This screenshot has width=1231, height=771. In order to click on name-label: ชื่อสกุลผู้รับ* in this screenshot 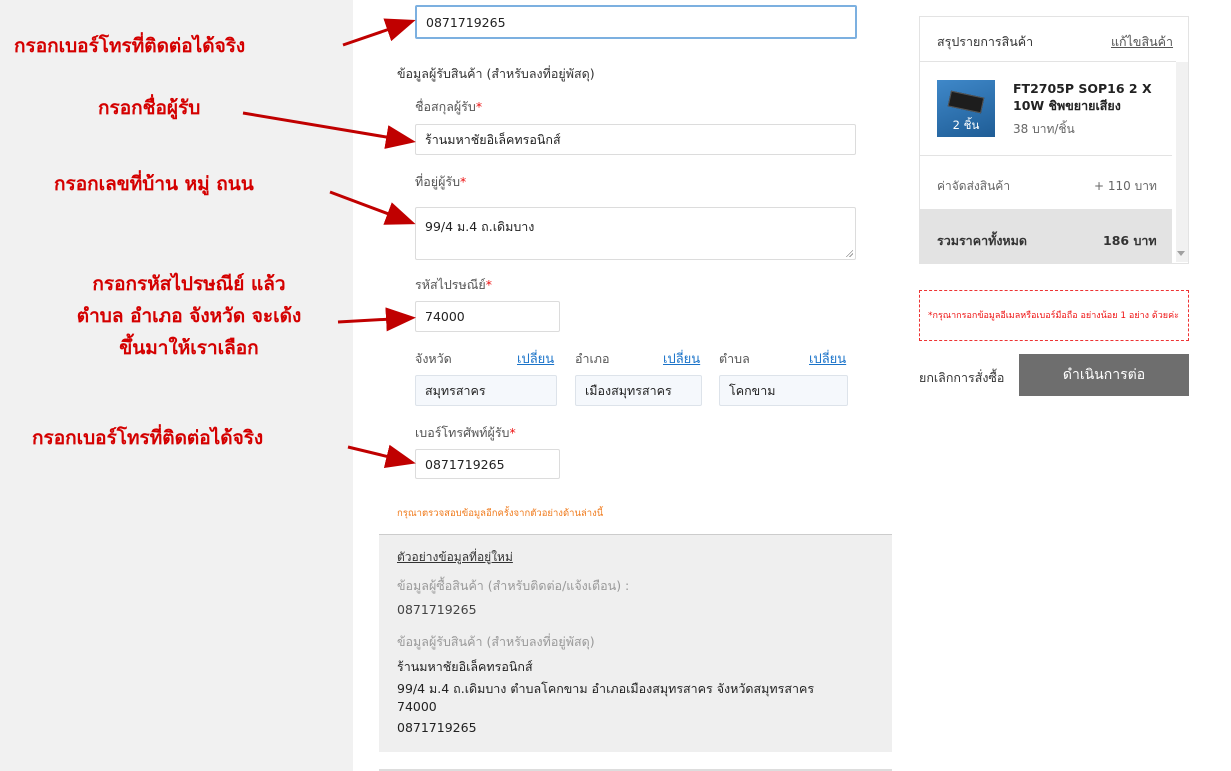, I will do `click(449, 106)`.